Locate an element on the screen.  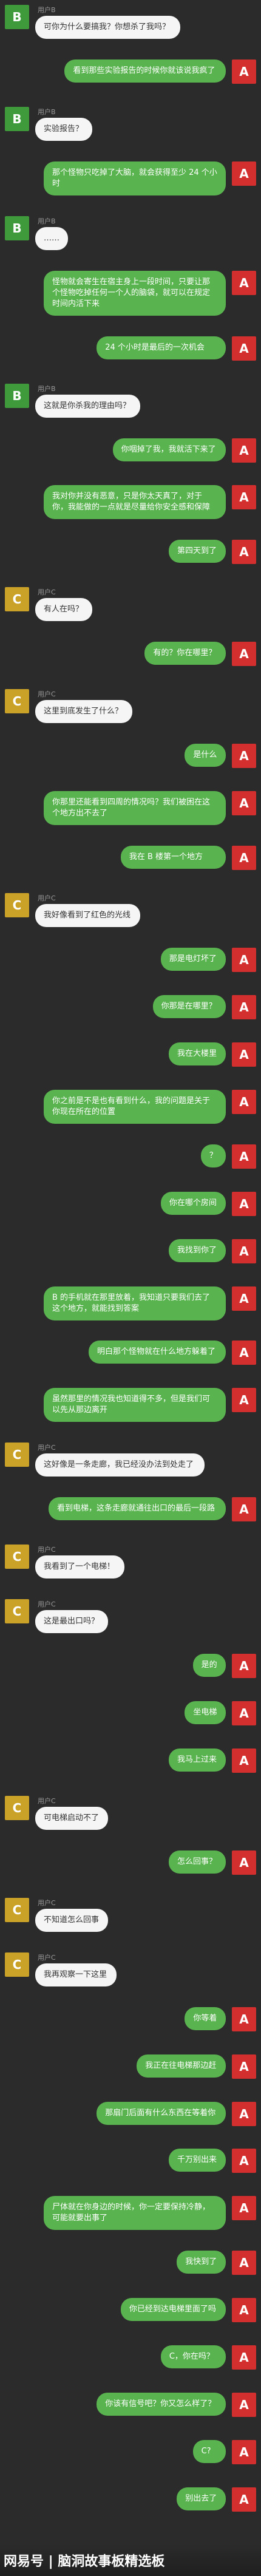
sent-message-bubble: B 的手机就在那里放着，我知道只要我们去了这个地方，就能找到答案 is located at coordinates (135, 1303).